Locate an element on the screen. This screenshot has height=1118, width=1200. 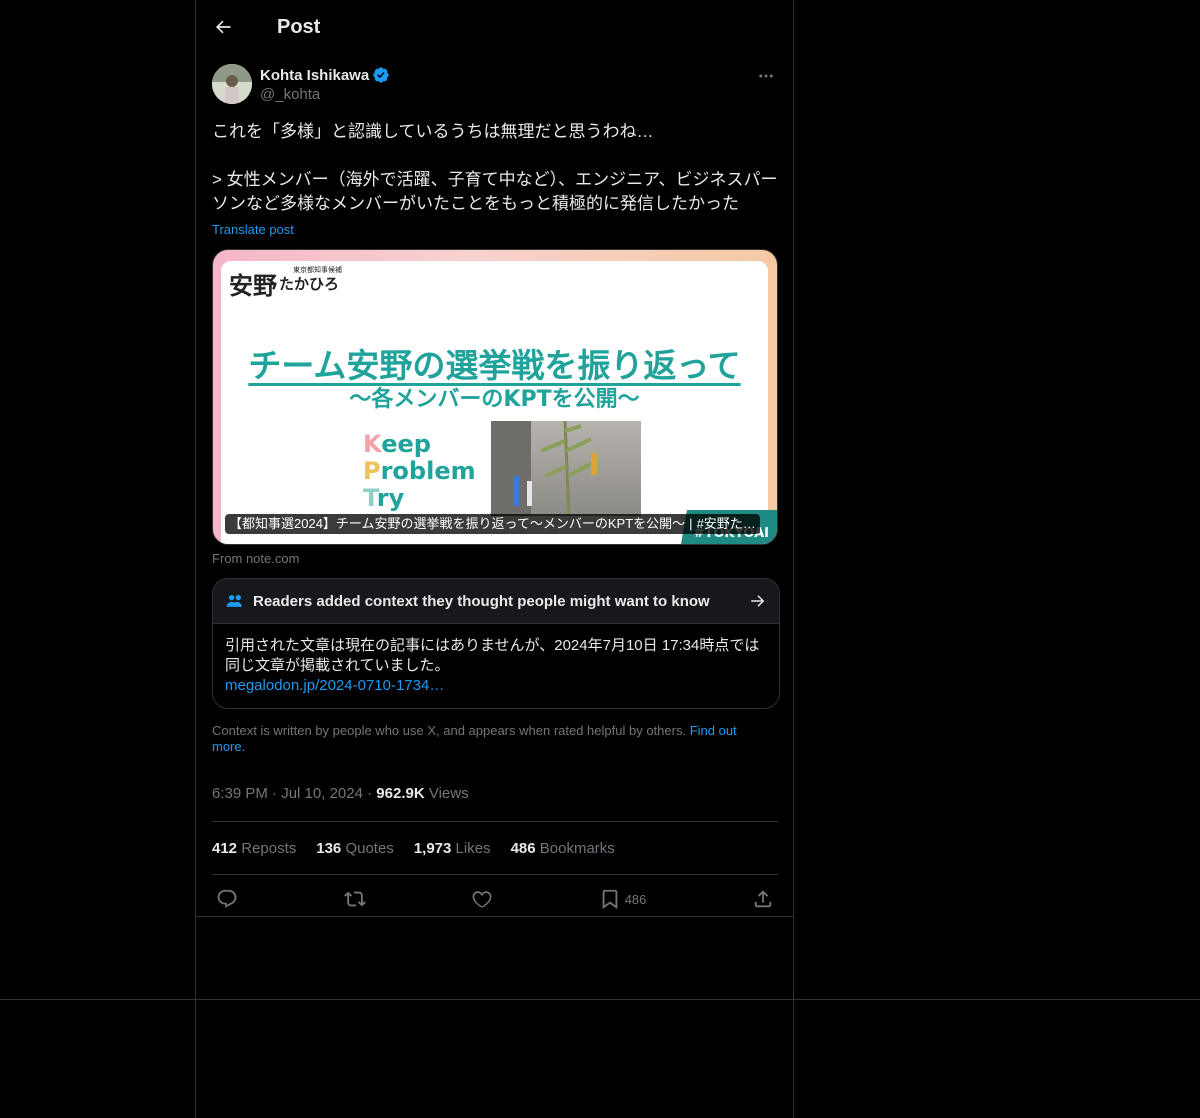
share-icon is located at coordinates (763, 899).